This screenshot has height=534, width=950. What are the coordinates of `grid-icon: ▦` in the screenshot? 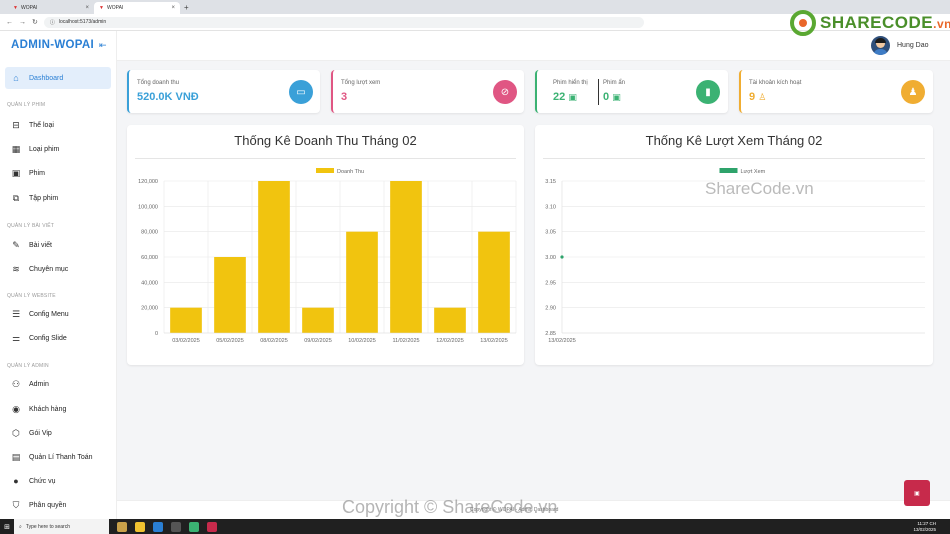 It's located at (16, 149).